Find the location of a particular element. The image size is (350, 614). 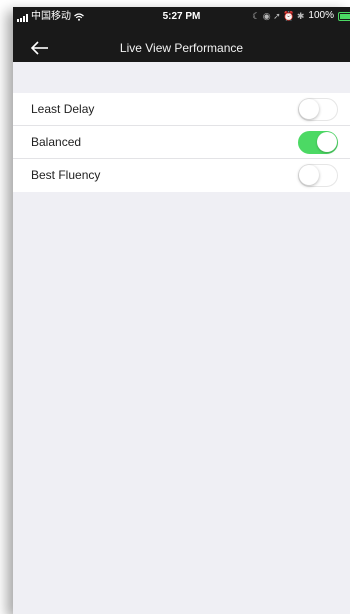

option-best-fluency: Best Fluency is located at coordinates (181, 175).